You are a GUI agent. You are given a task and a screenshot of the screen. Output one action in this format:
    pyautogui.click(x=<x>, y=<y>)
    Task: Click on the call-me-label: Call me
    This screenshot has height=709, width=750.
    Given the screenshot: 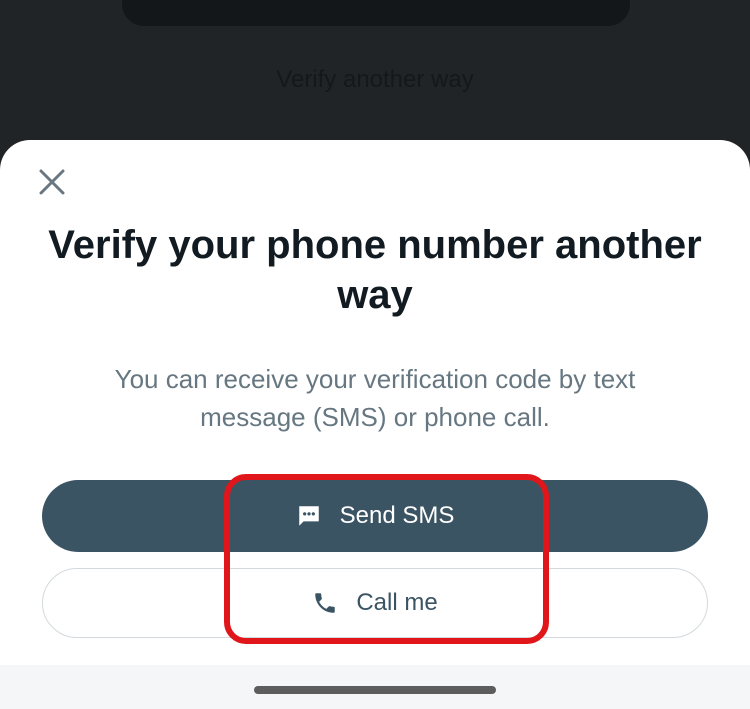 What is the action you would take?
    pyautogui.click(x=397, y=602)
    